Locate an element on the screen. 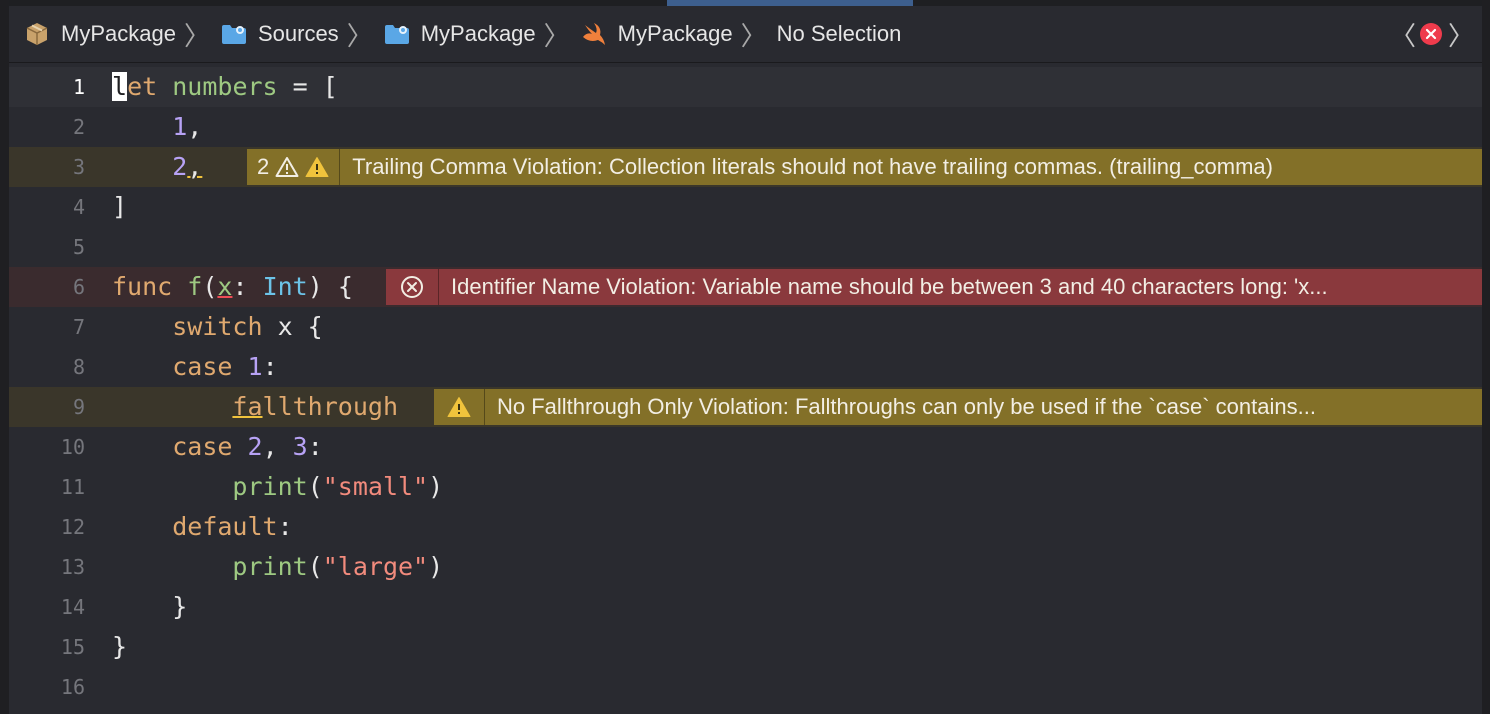 This screenshot has height=714, width=1490. line-number: 4 is located at coordinates (78, 207).